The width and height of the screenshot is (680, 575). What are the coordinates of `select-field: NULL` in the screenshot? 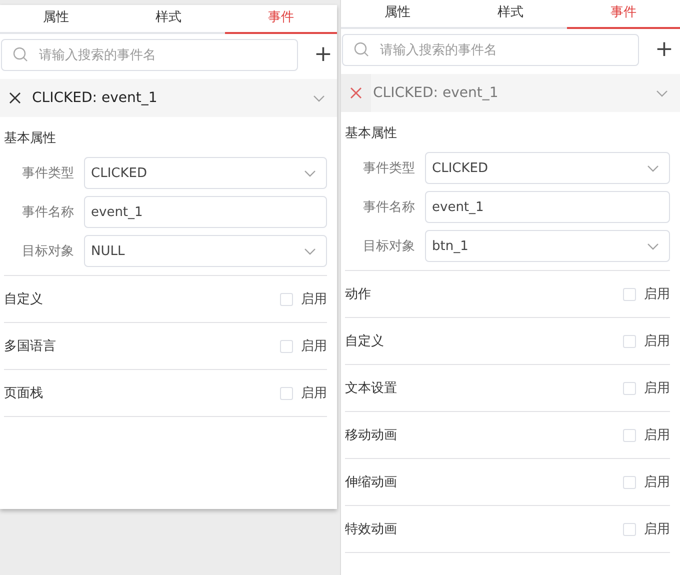 It's located at (205, 251).